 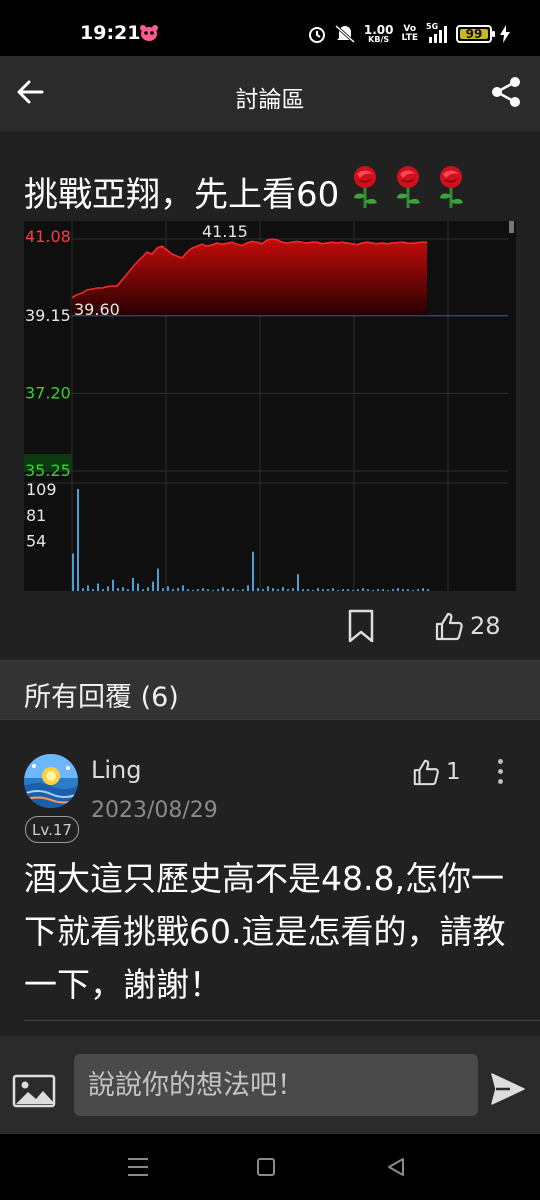 What do you see at coordinates (508, 1089) in the screenshot?
I see `send-icon` at bounding box center [508, 1089].